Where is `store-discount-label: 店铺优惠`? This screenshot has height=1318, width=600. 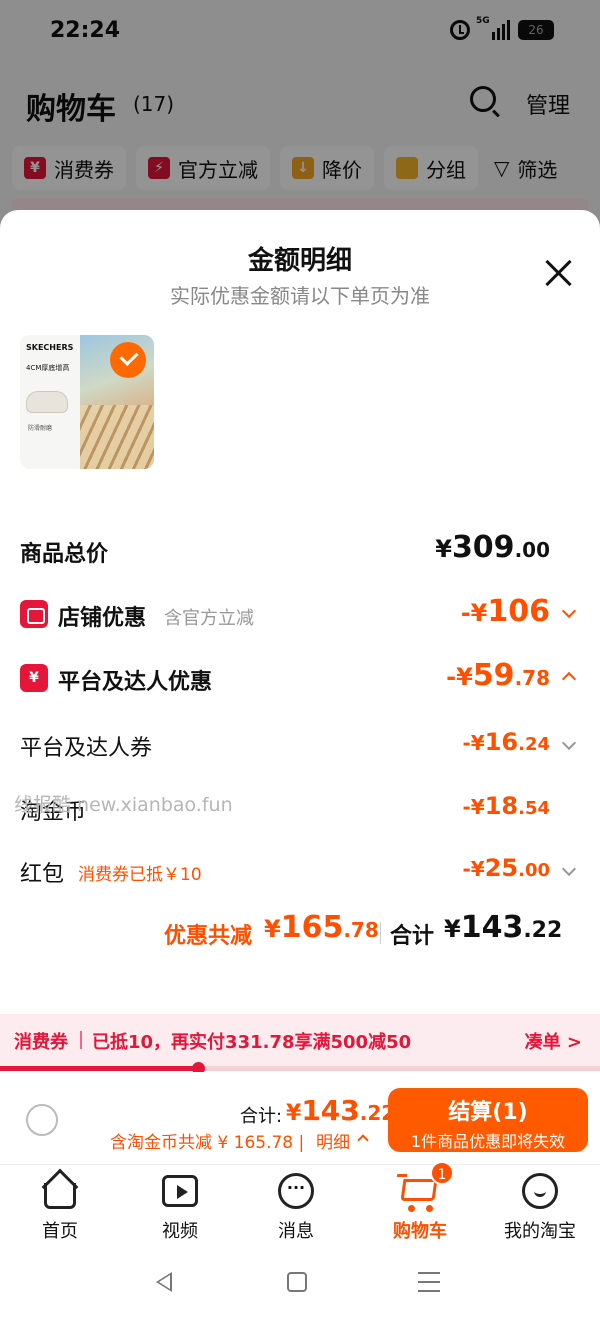 store-discount-label: 店铺优惠 is located at coordinates (102, 618).